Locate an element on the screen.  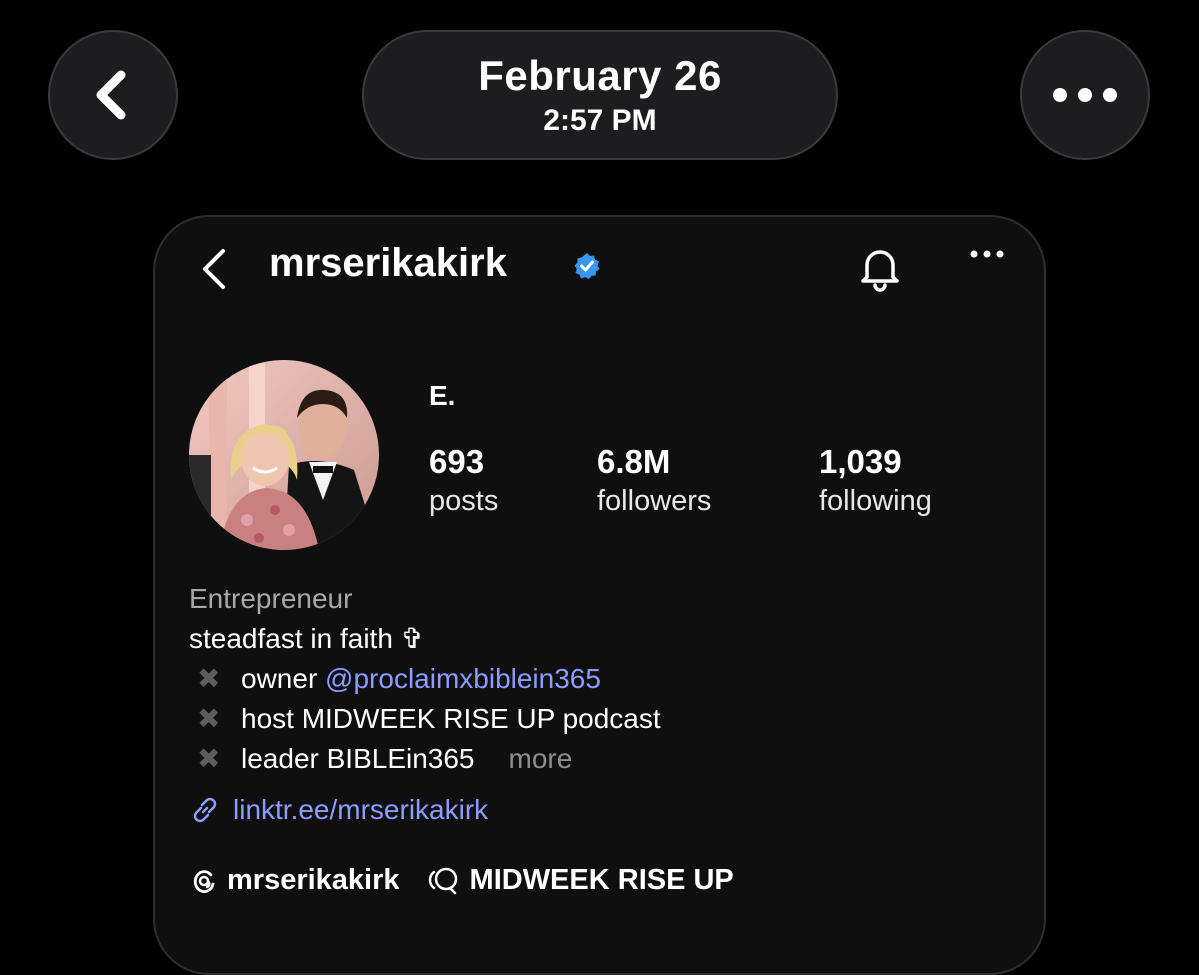
bio-mention-link: @proclaimxbiblein365 is located at coordinates (463, 678).